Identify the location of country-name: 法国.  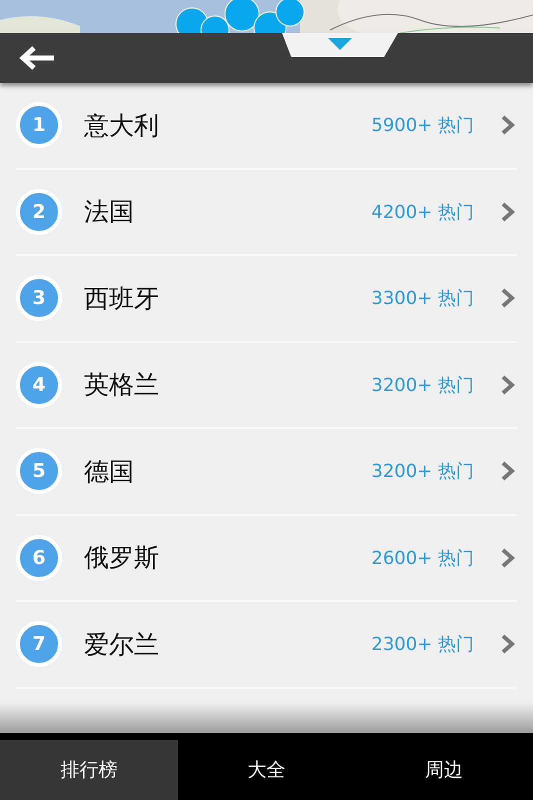
(228, 211).